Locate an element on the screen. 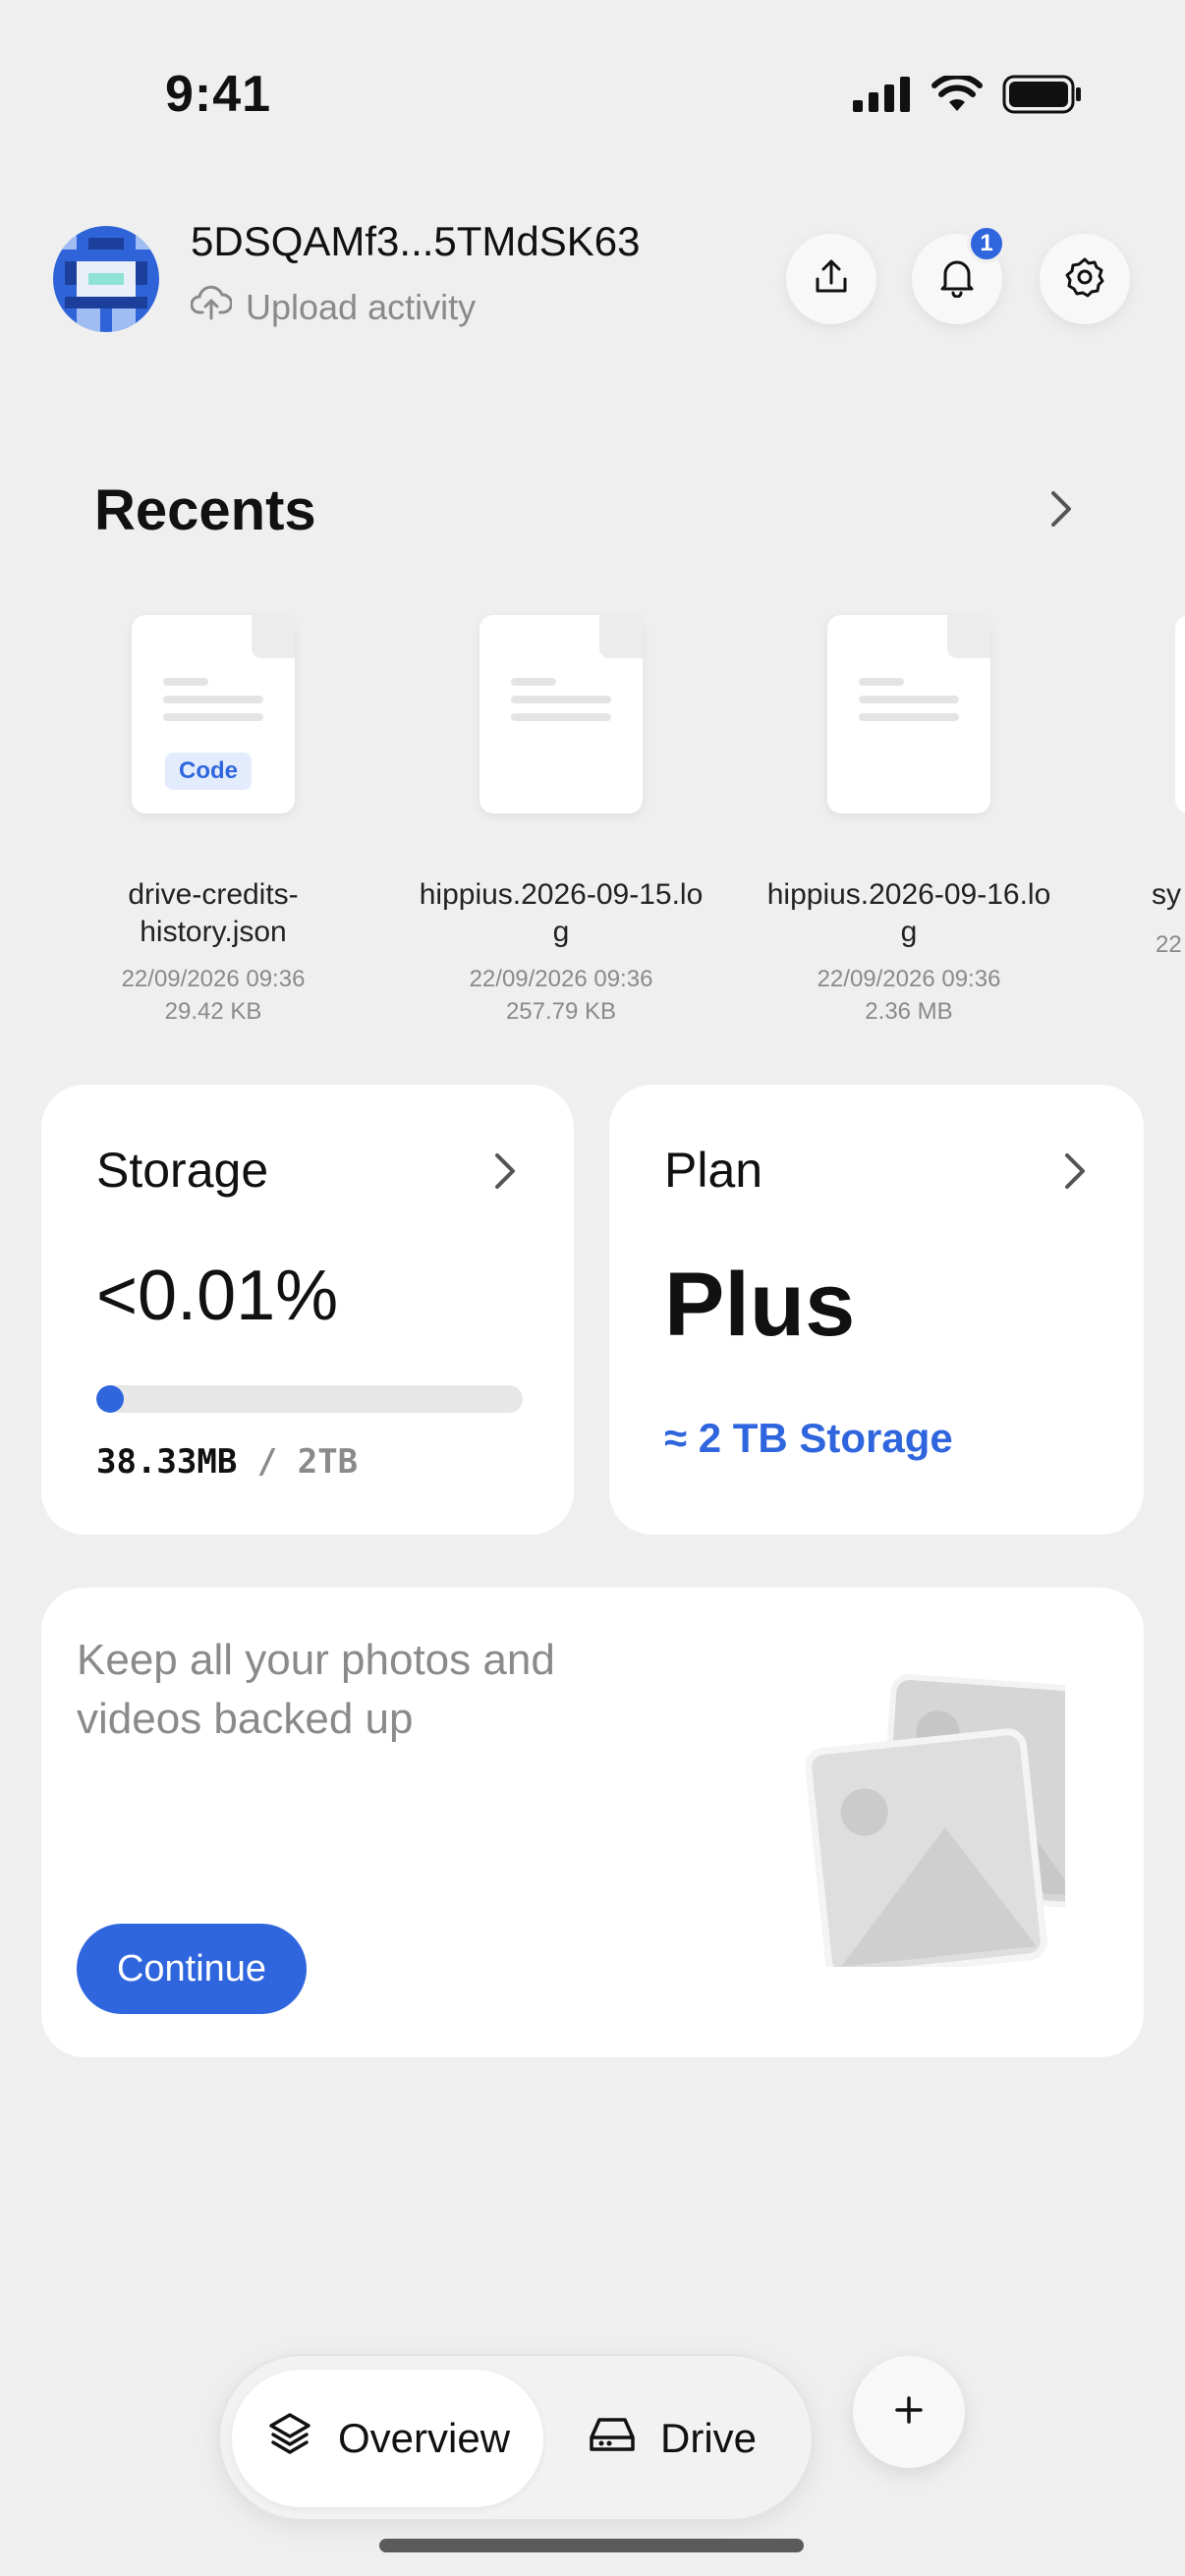  recents-title: Recents is located at coordinates (205, 510).